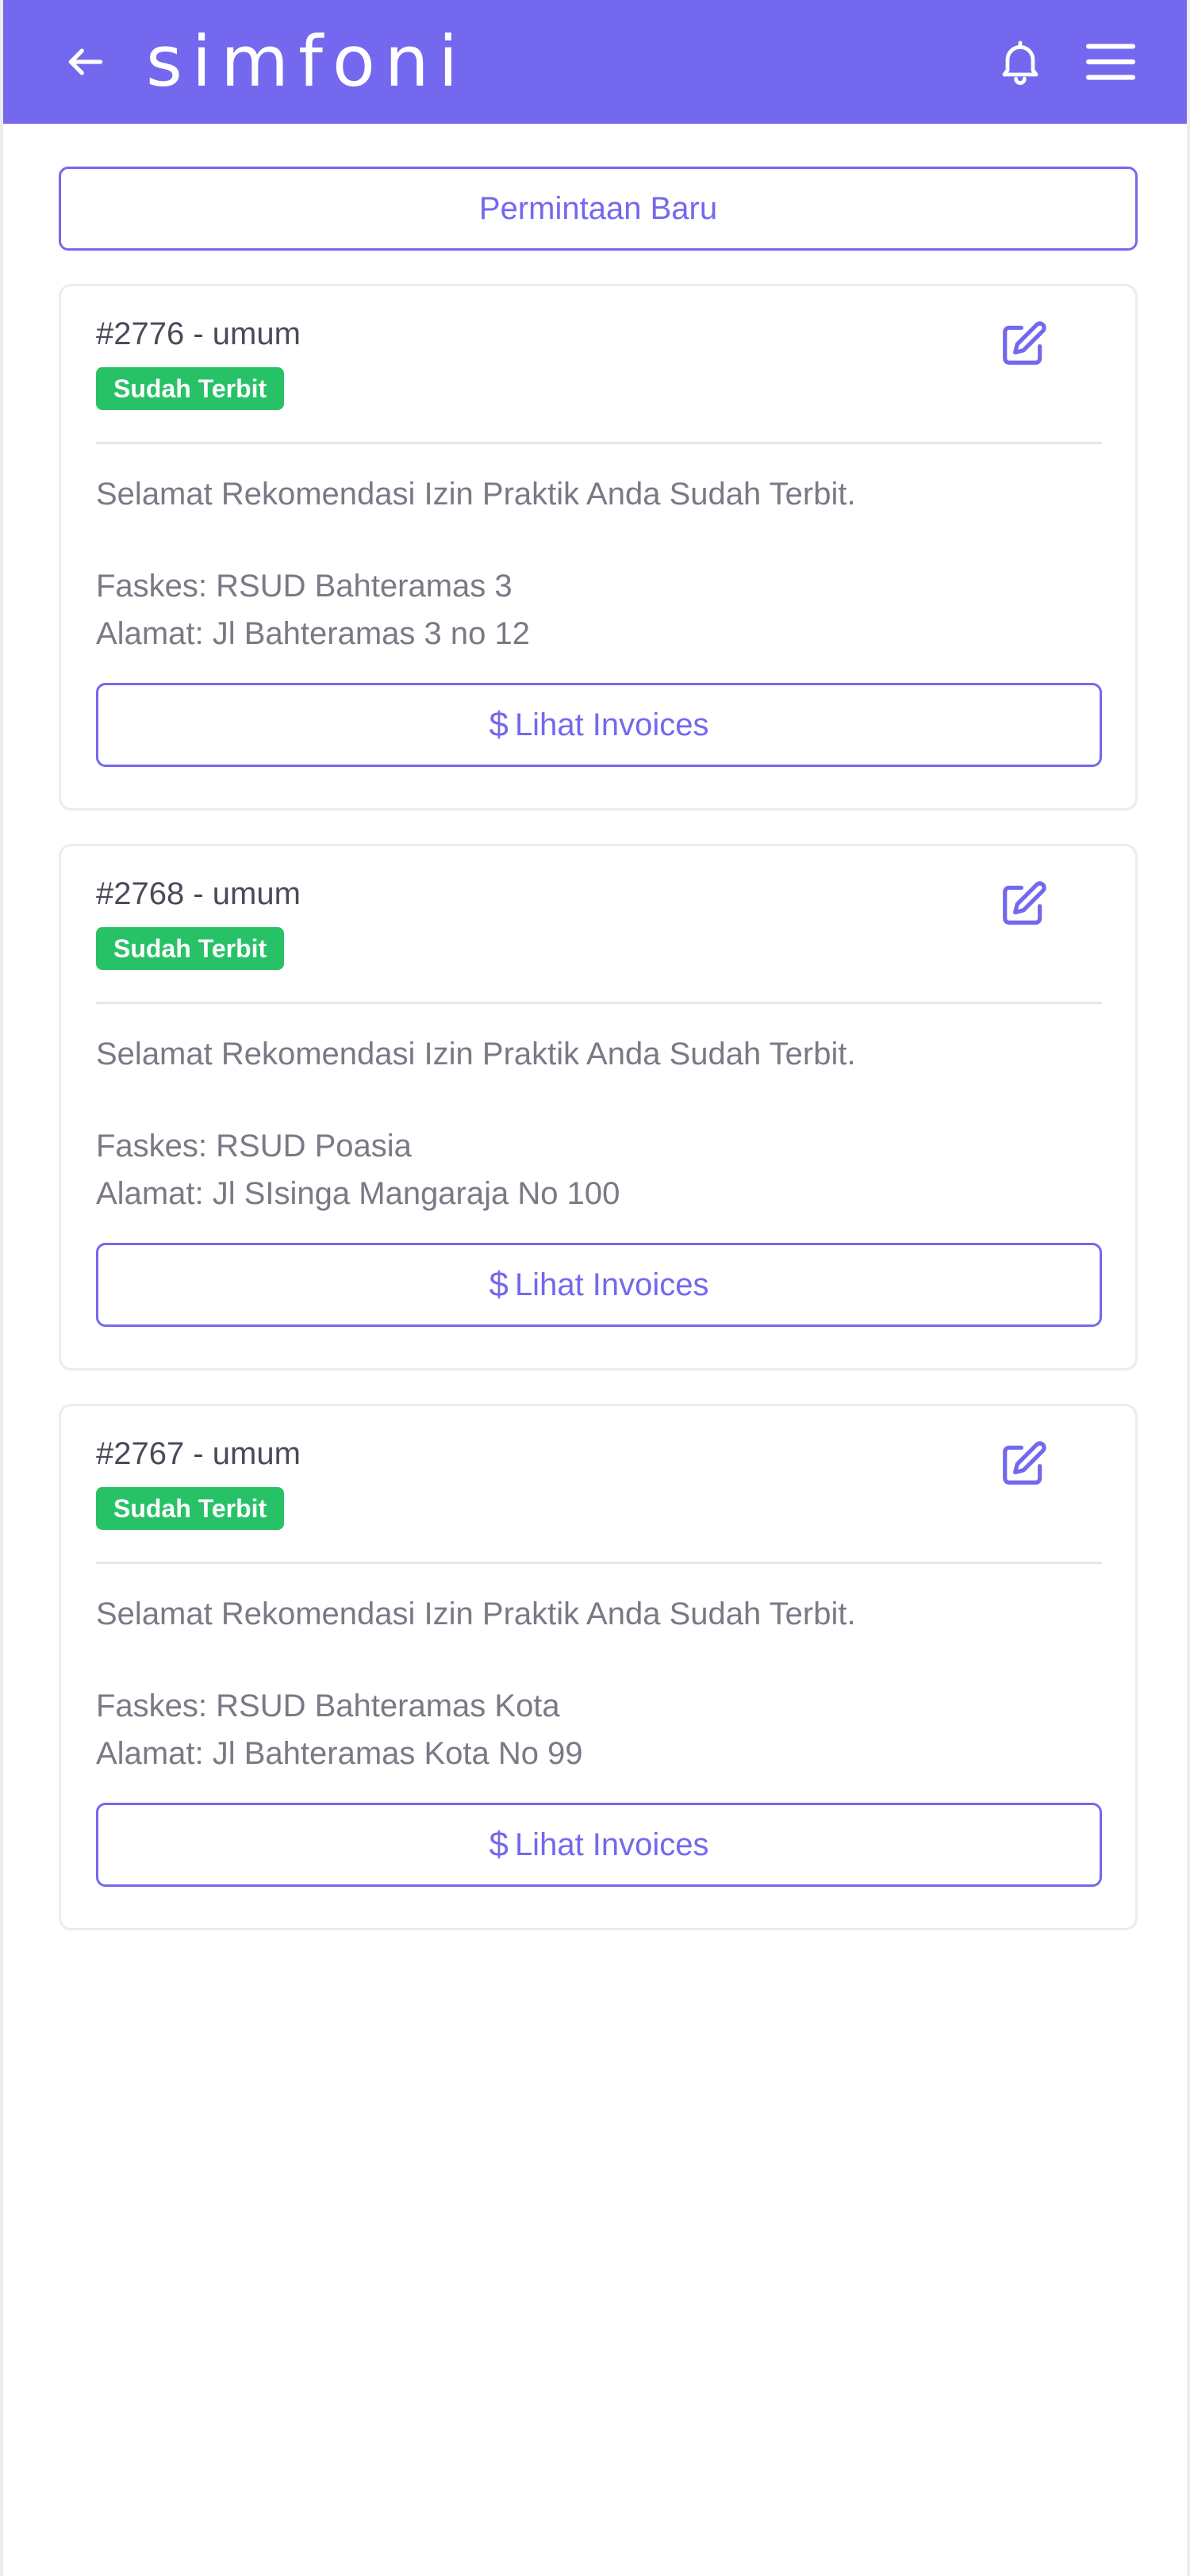 The image size is (1190, 2576). I want to click on arrow-left-icon, so click(85, 61).